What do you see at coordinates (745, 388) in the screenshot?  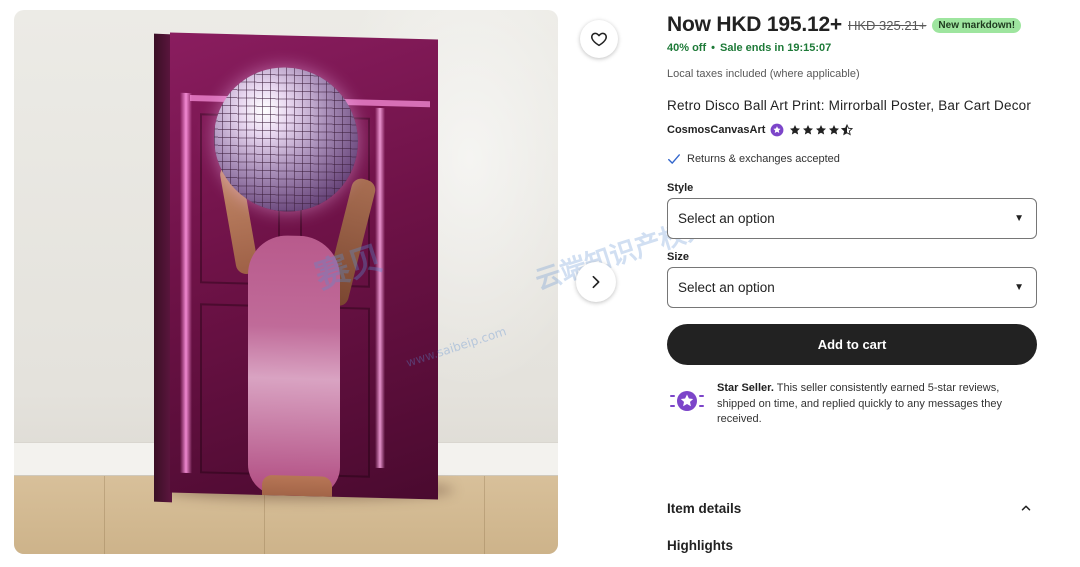 I see `star-seller-title: Star Seller.` at bounding box center [745, 388].